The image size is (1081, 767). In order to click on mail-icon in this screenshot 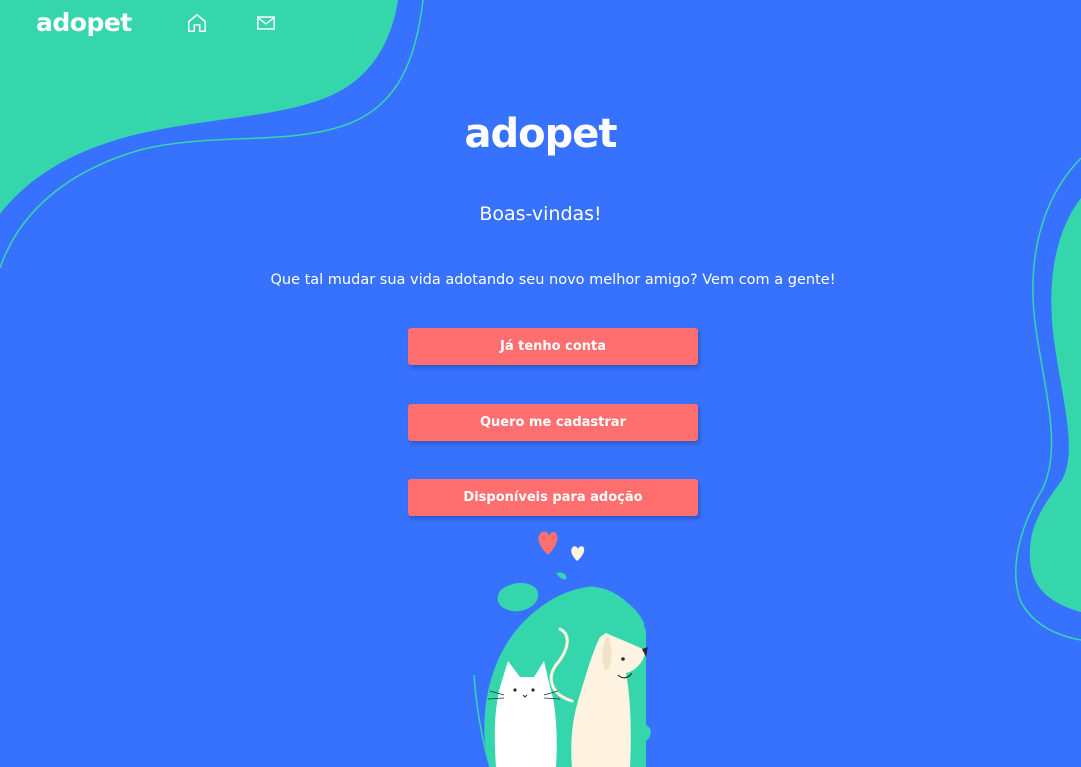, I will do `click(266, 23)`.